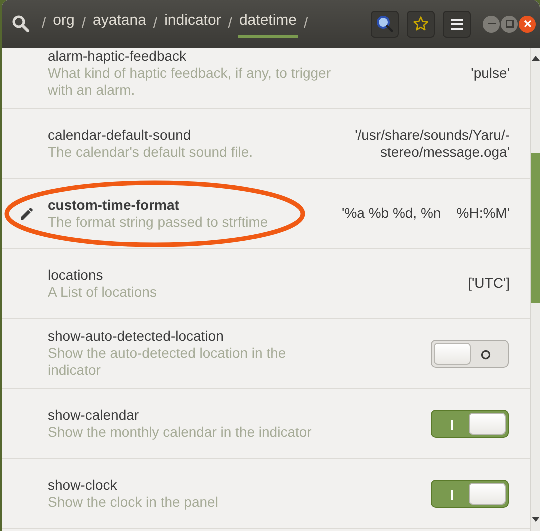  I want to click on scrollbar, so click(535, 289).